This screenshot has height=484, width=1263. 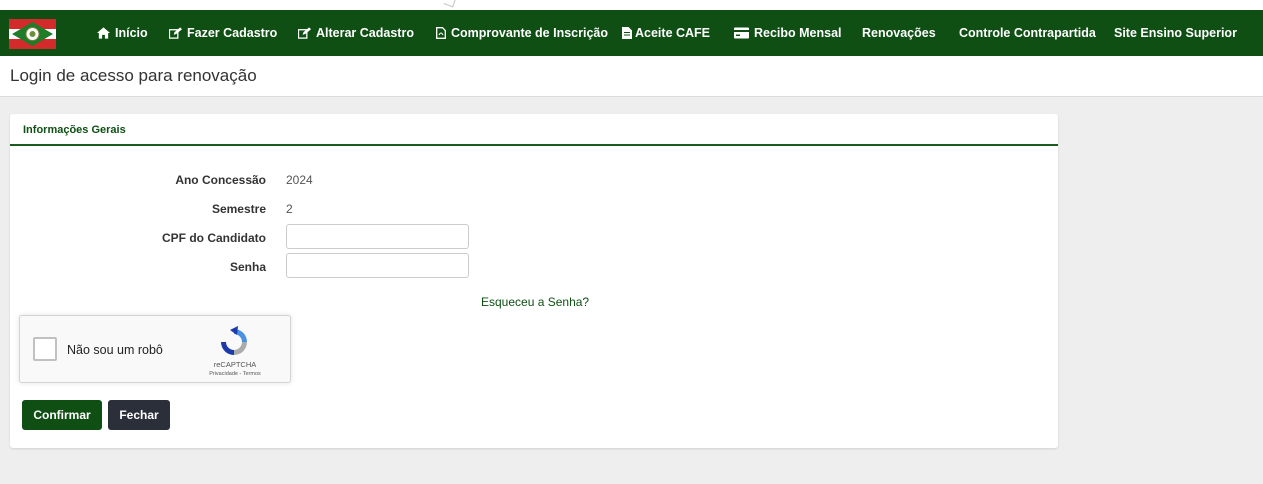 I want to click on senha-label: Senha, so click(x=247, y=267).